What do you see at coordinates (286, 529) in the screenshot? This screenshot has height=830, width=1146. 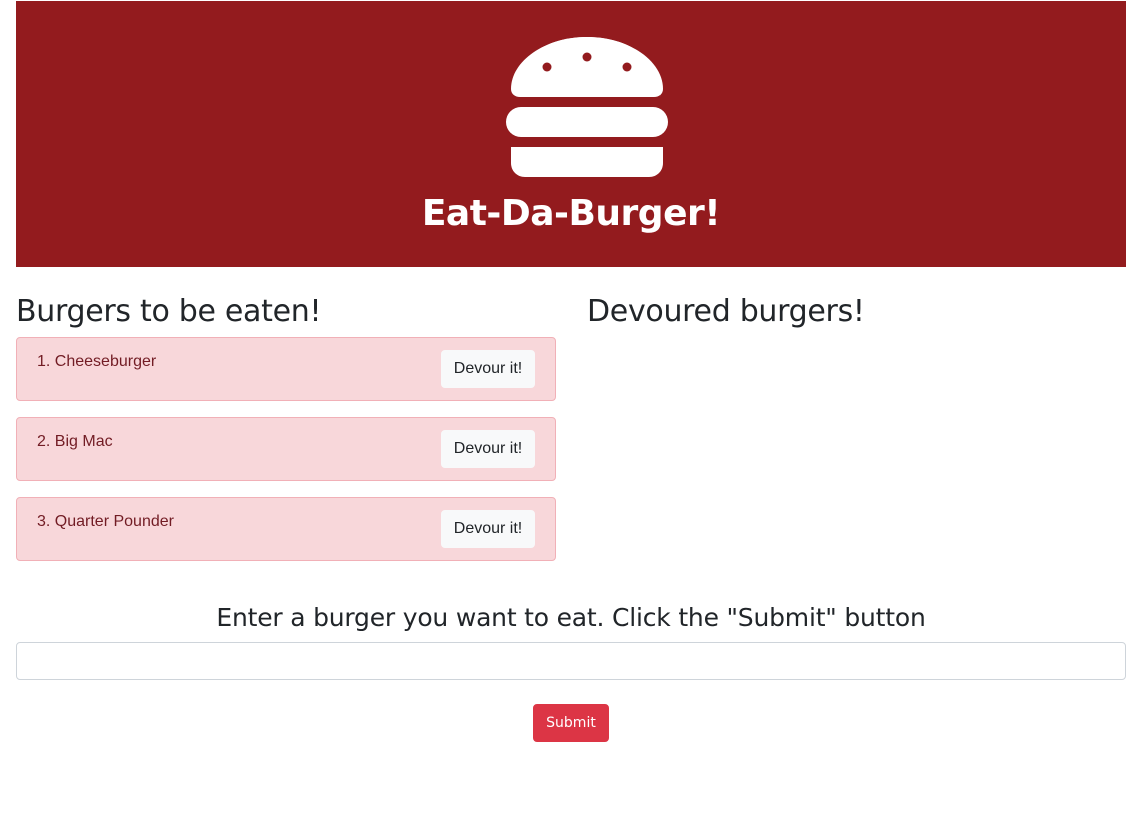 I see `burger-list-item: 3. Quarter Pounder Devour it!` at bounding box center [286, 529].